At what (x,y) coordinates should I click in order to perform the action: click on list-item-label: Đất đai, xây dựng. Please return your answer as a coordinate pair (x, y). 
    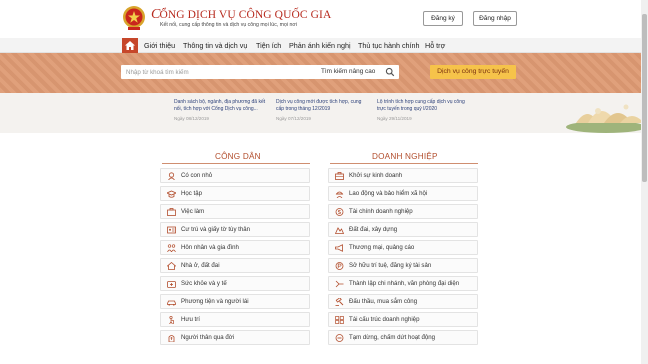
    Looking at the image, I should click on (373, 229).